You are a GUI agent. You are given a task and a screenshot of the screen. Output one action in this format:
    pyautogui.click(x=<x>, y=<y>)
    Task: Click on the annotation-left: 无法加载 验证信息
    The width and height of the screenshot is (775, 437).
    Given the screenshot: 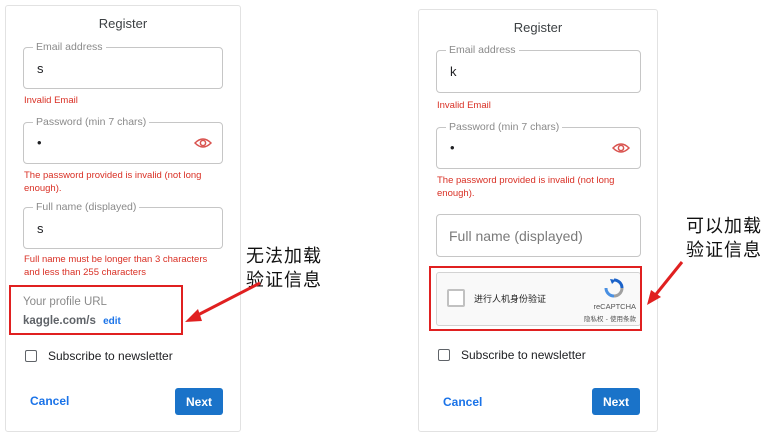 What is the action you would take?
    pyautogui.click(x=284, y=269)
    